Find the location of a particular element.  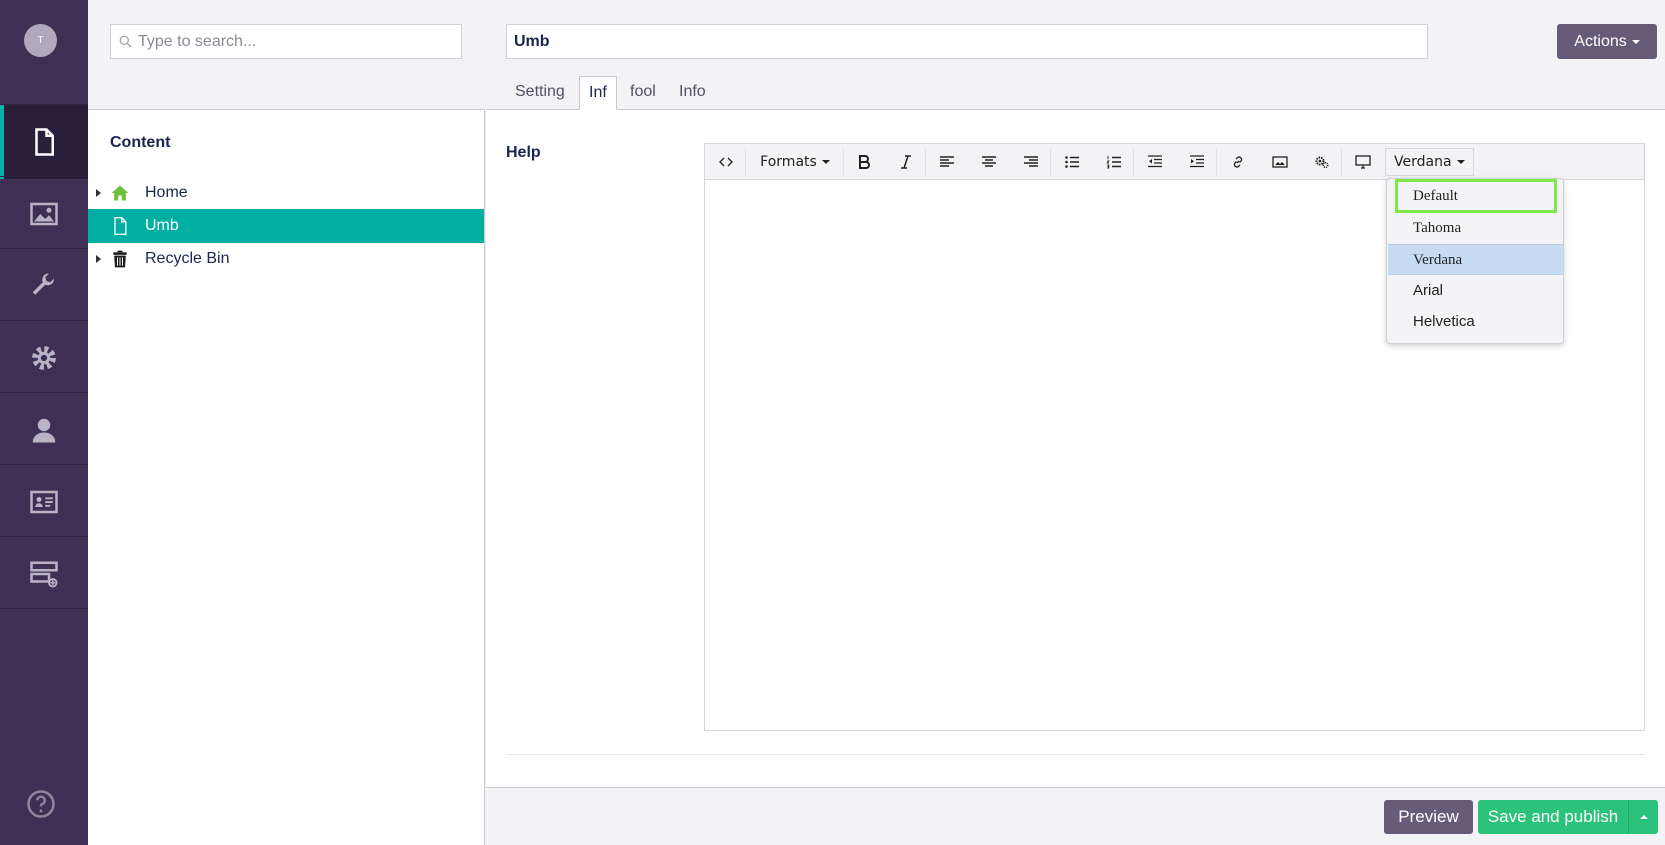

align-right-button is located at coordinates (1031, 162).